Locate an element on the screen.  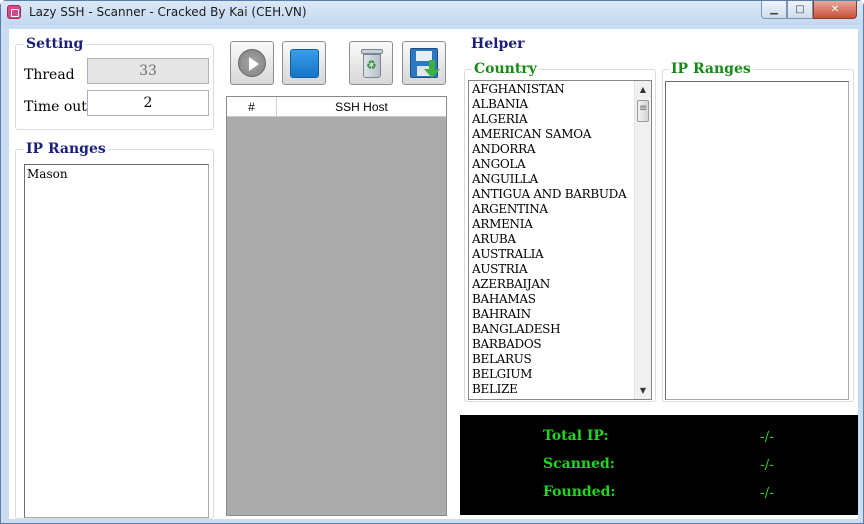
country-list-item: BELGIUM is located at coordinates (553, 374).